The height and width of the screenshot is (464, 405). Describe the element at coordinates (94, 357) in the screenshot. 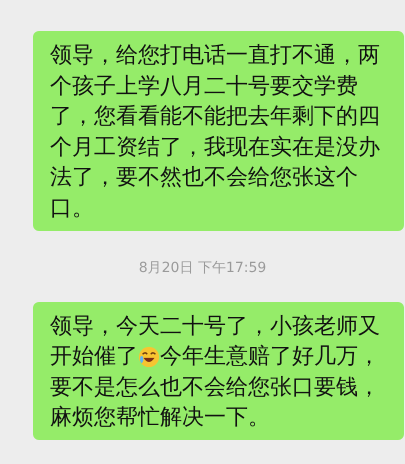

I see `message-text: 开始催了` at that location.